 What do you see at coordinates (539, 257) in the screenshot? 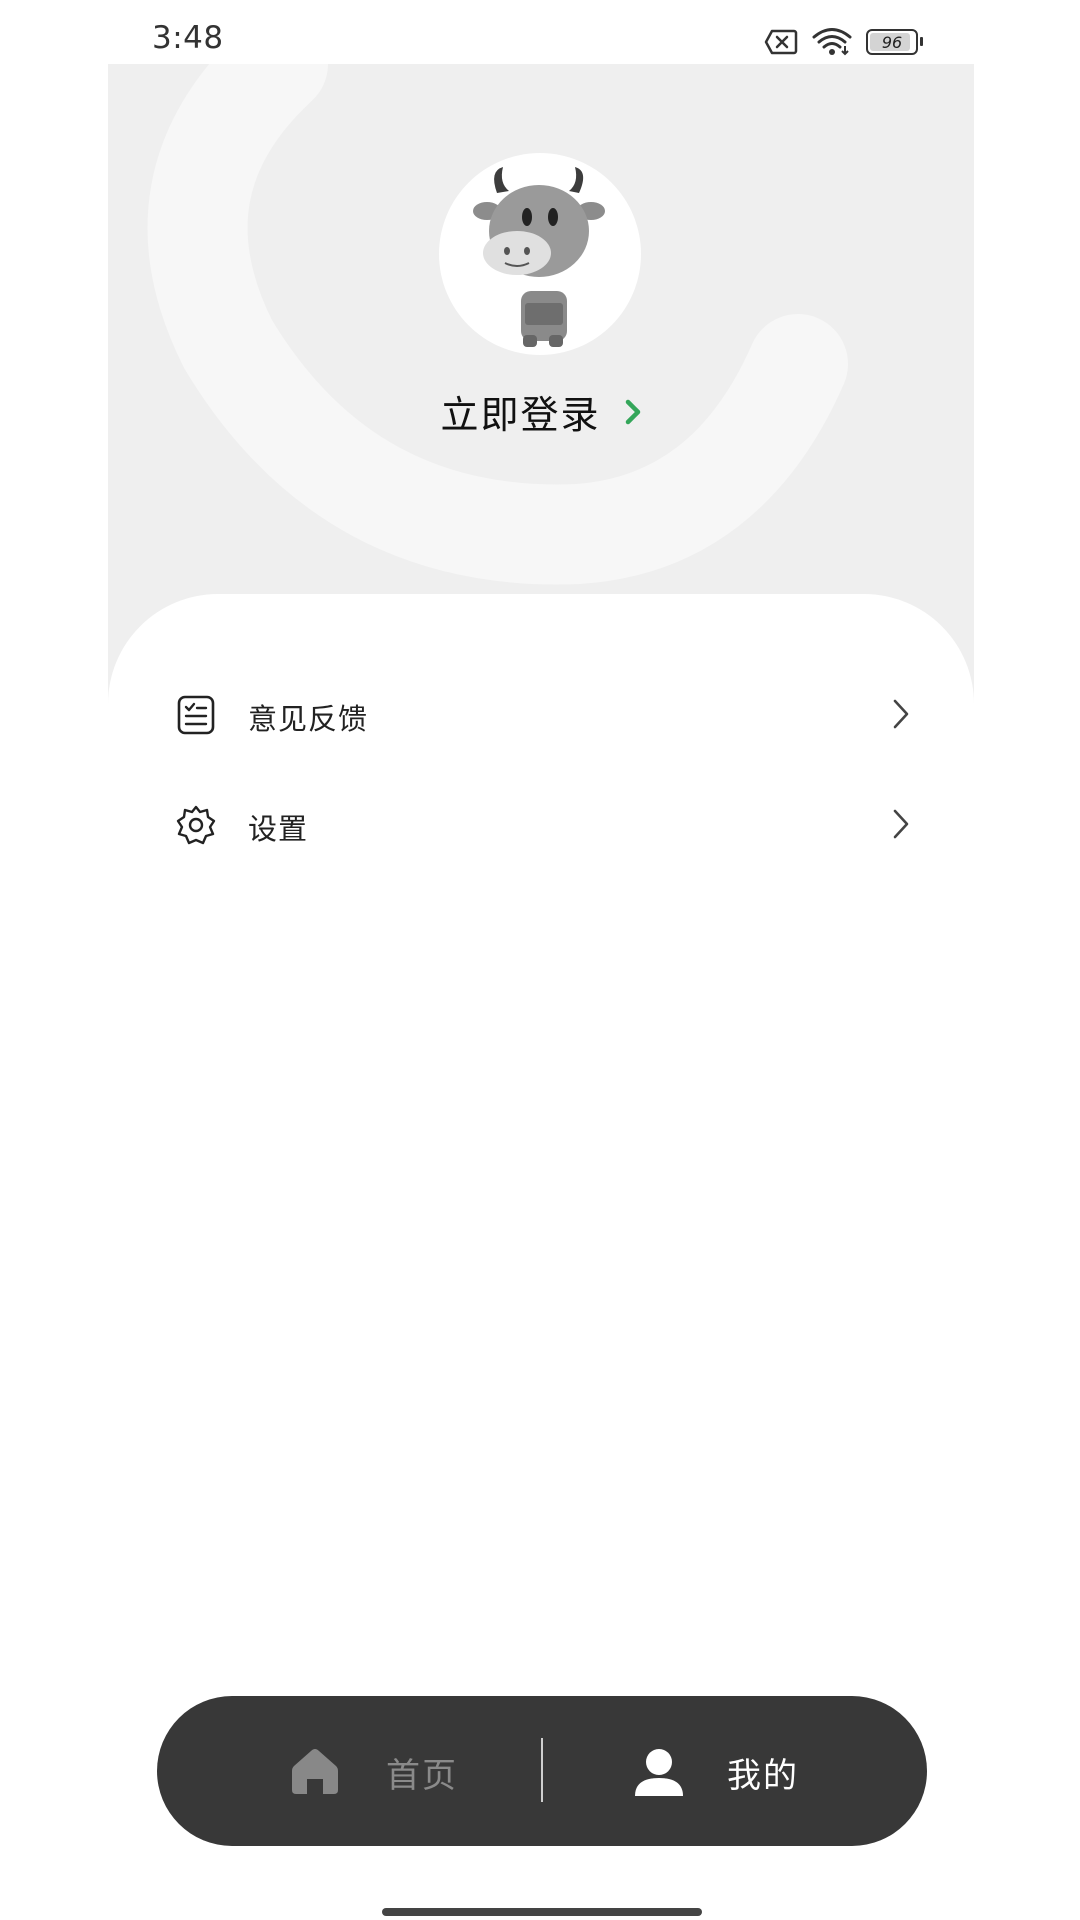
I see `cow-mascot-image` at bounding box center [539, 257].